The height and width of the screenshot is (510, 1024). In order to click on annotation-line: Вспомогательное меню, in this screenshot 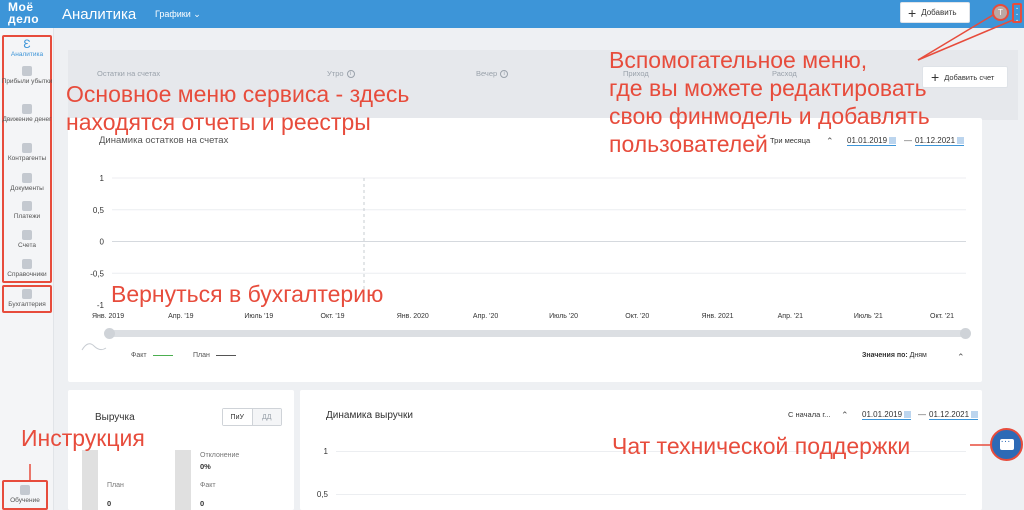, I will do `click(738, 60)`.